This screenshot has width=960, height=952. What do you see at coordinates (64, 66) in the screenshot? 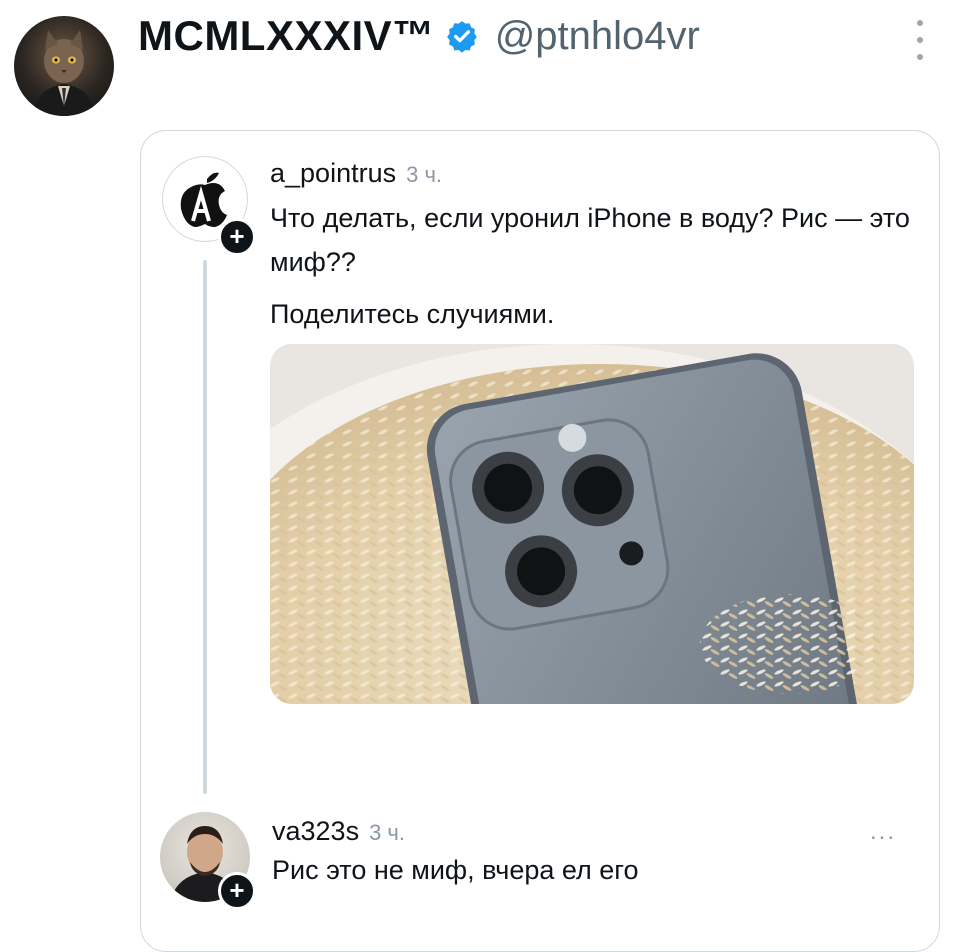
I see `author-avatar` at bounding box center [64, 66].